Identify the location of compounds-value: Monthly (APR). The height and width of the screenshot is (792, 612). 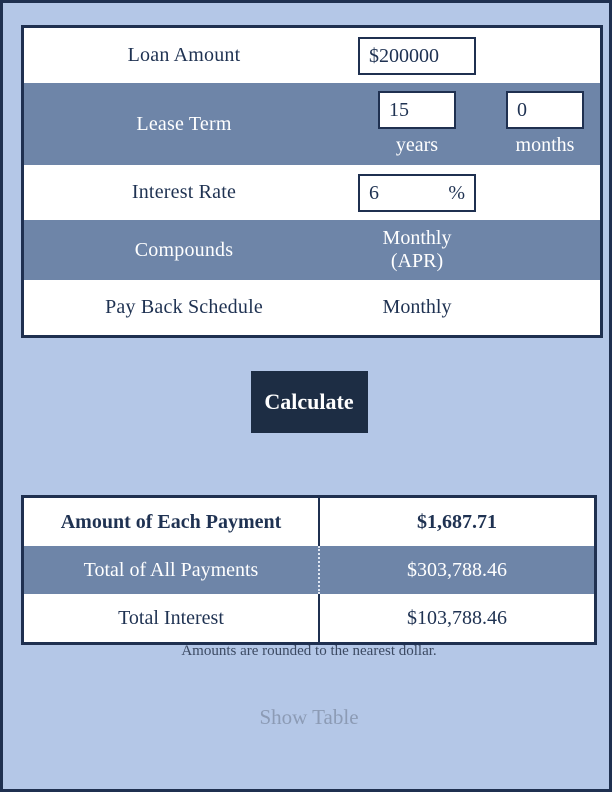
(417, 250).